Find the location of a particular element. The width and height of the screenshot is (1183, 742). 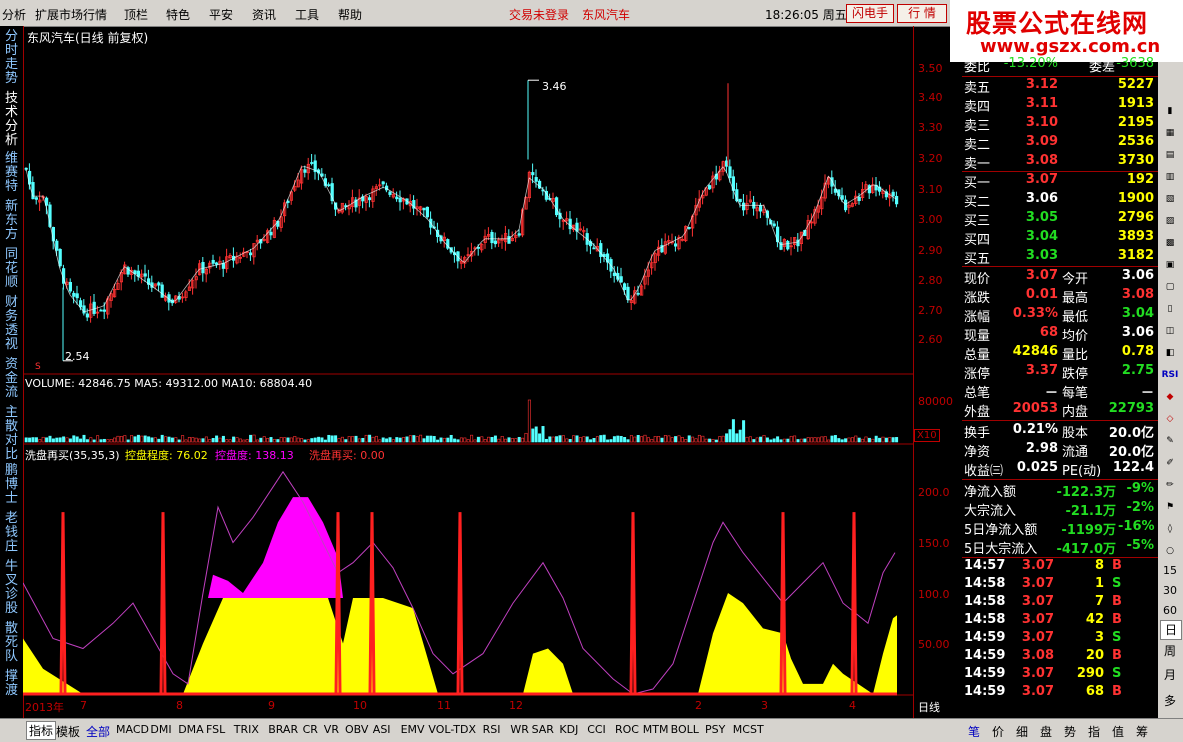

period-multi-button: 多 is located at coordinates (1170, 701).